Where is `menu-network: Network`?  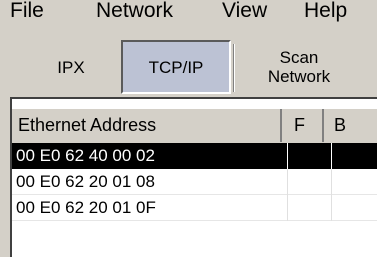
menu-network: Network is located at coordinates (134, 13).